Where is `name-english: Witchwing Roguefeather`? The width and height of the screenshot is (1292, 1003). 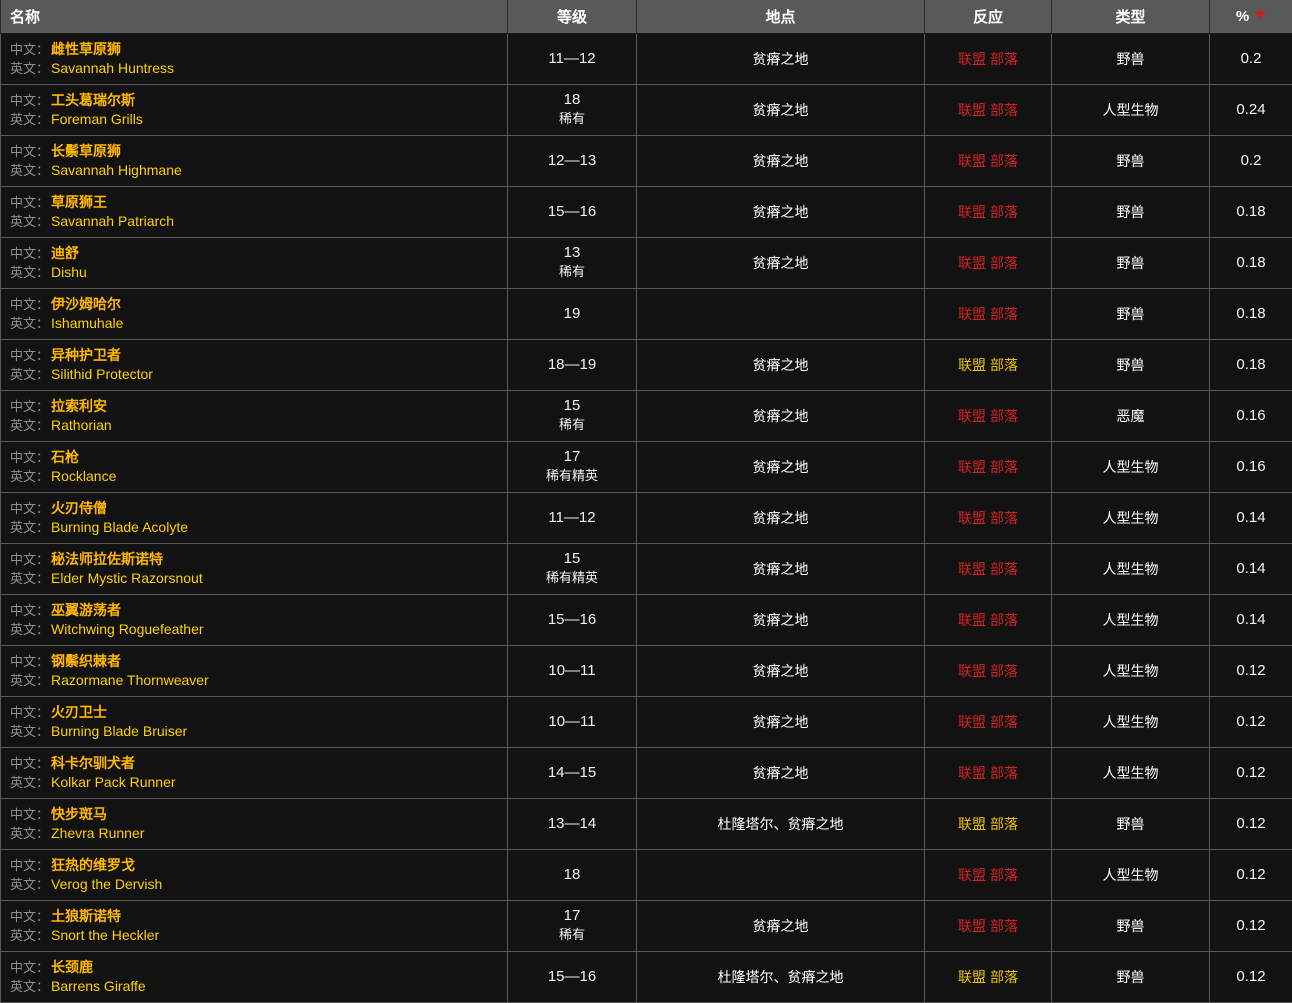
name-english: Witchwing Roguefeather is located at coordinates (127, 629).